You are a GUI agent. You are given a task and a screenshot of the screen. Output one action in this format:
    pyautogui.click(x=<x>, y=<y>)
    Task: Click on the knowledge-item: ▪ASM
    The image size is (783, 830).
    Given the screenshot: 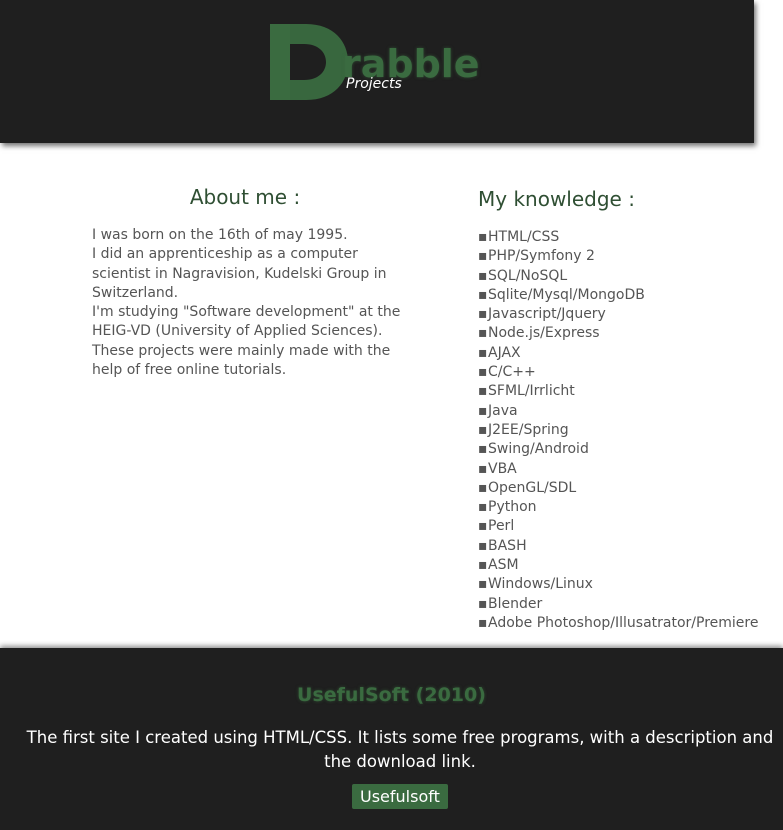 What is the action you would take?
    pyautogui.click(x=498, y=565)
    